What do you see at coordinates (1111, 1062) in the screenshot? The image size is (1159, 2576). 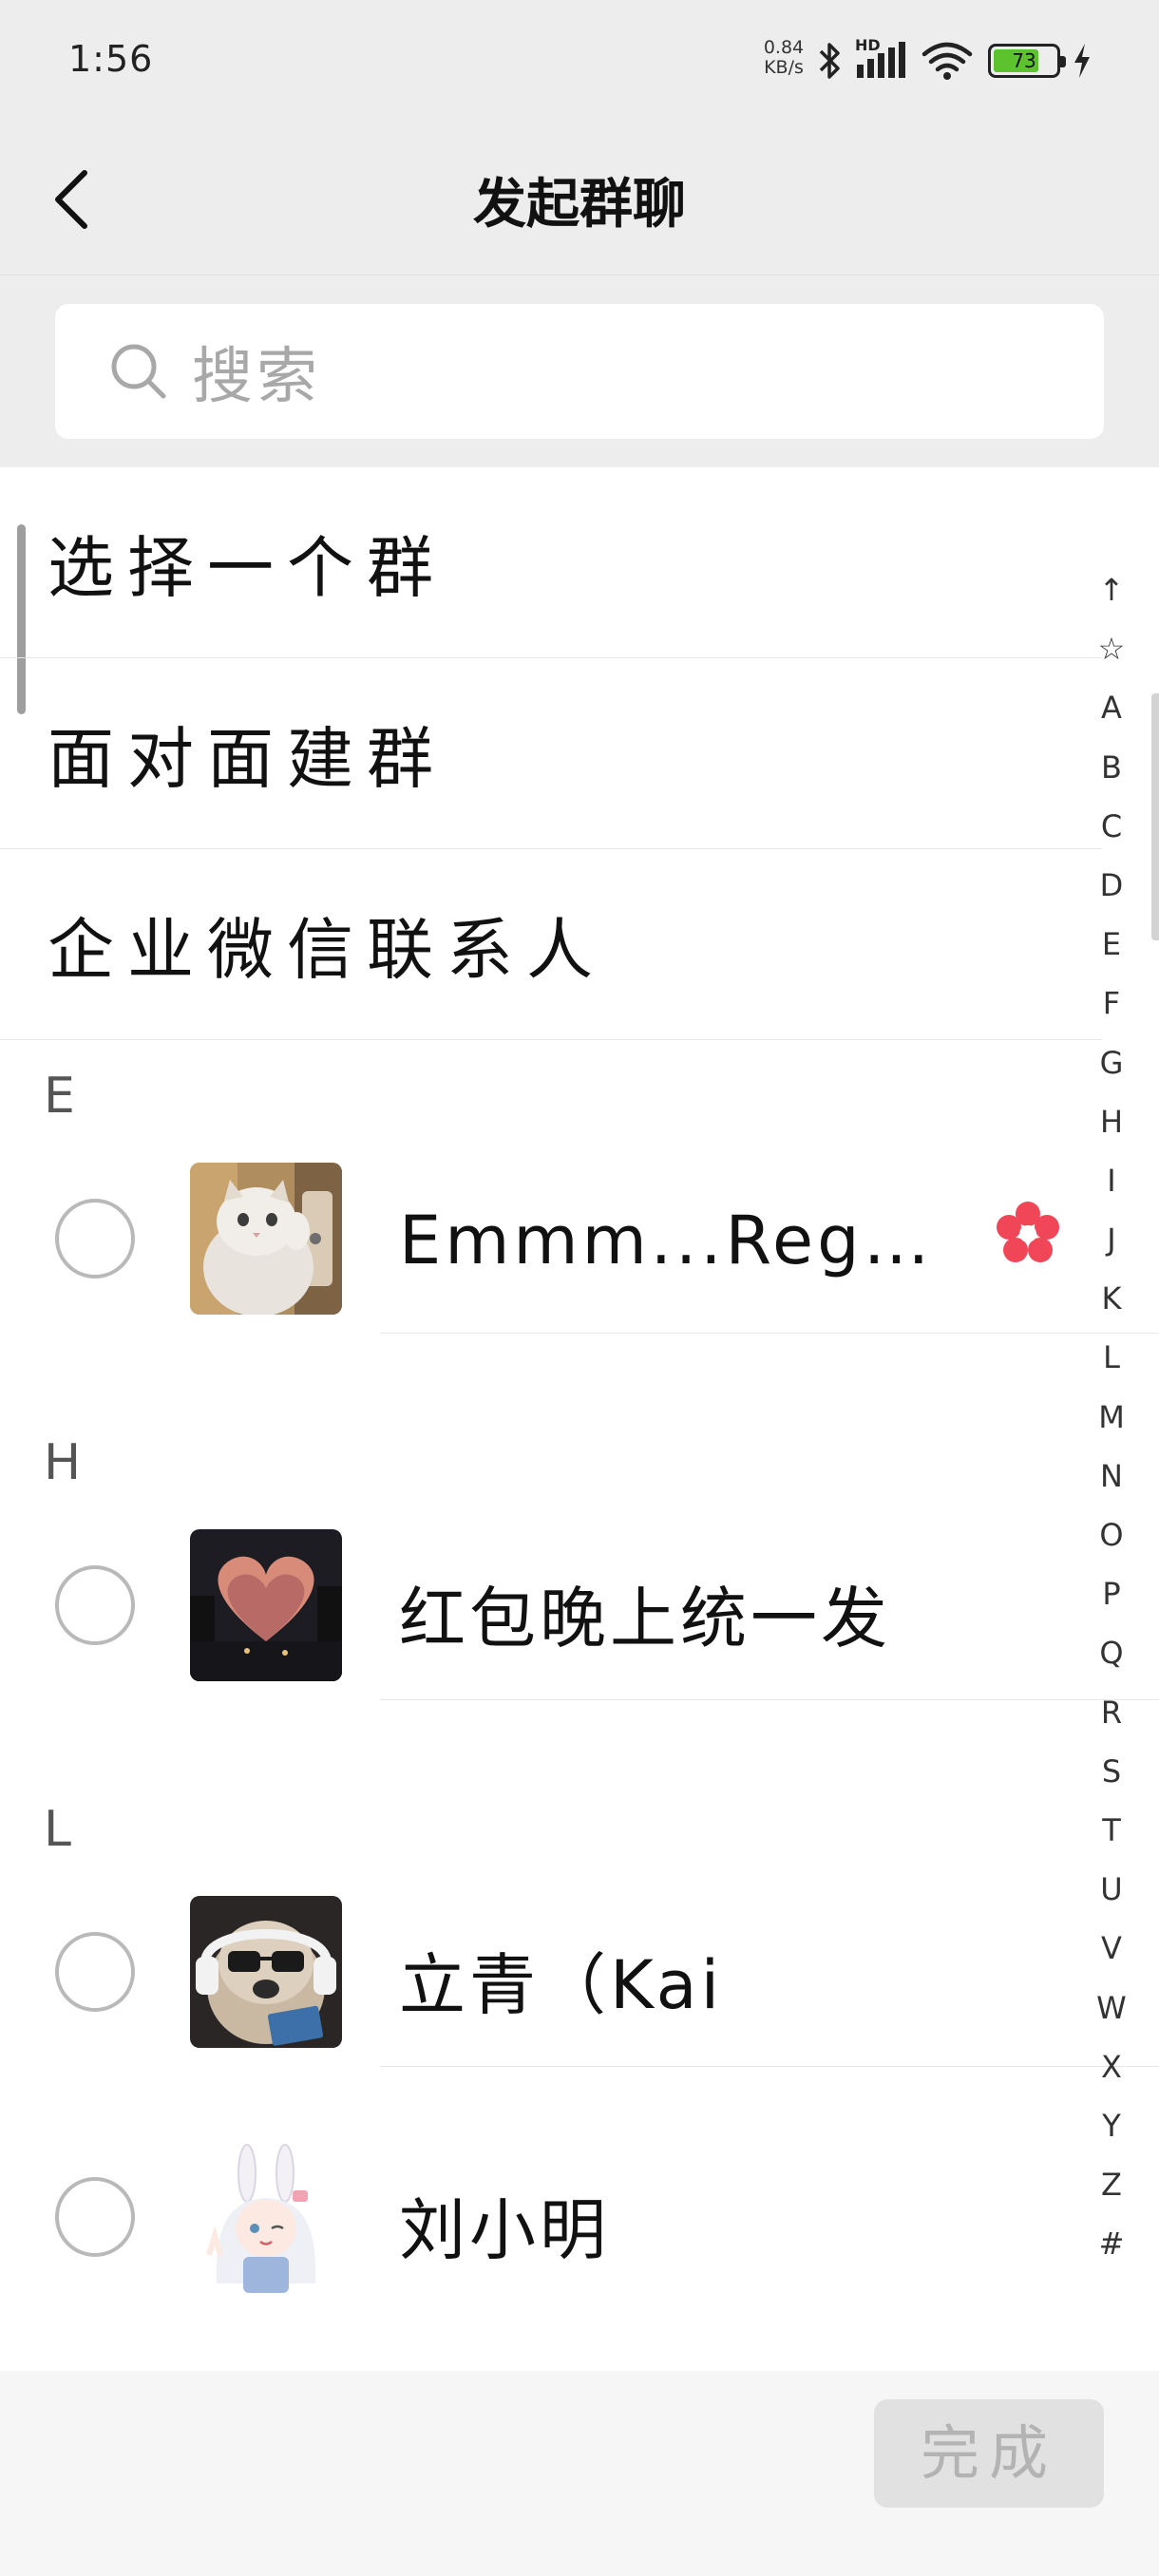 I see `index-letter: G` at bounding box center [1111, 1062].